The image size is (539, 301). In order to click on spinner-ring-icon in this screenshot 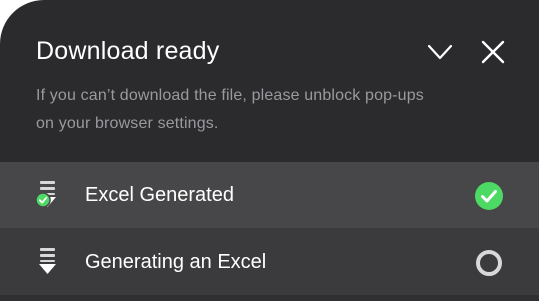, I will do `click(489, 263)`.